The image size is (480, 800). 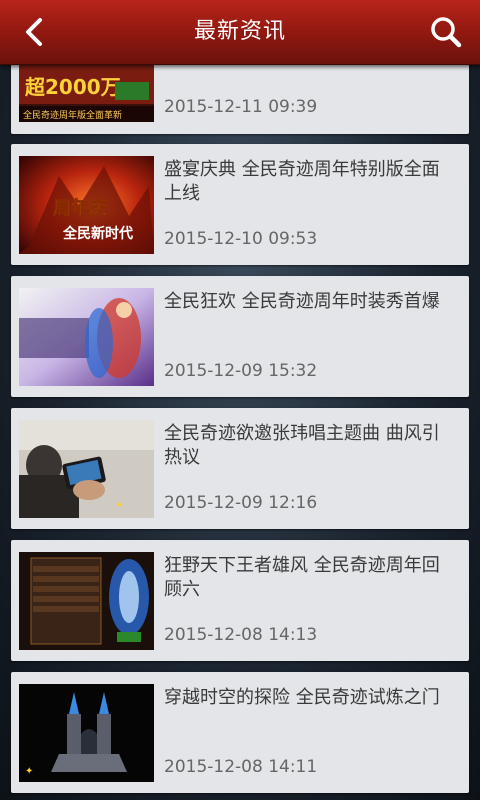 What do you see at coordinates (302, 697) in the screenshot?
I see `news-title: 穿越时空的探险 全民奇迹试炼之门` at bounding box center [302, 697].